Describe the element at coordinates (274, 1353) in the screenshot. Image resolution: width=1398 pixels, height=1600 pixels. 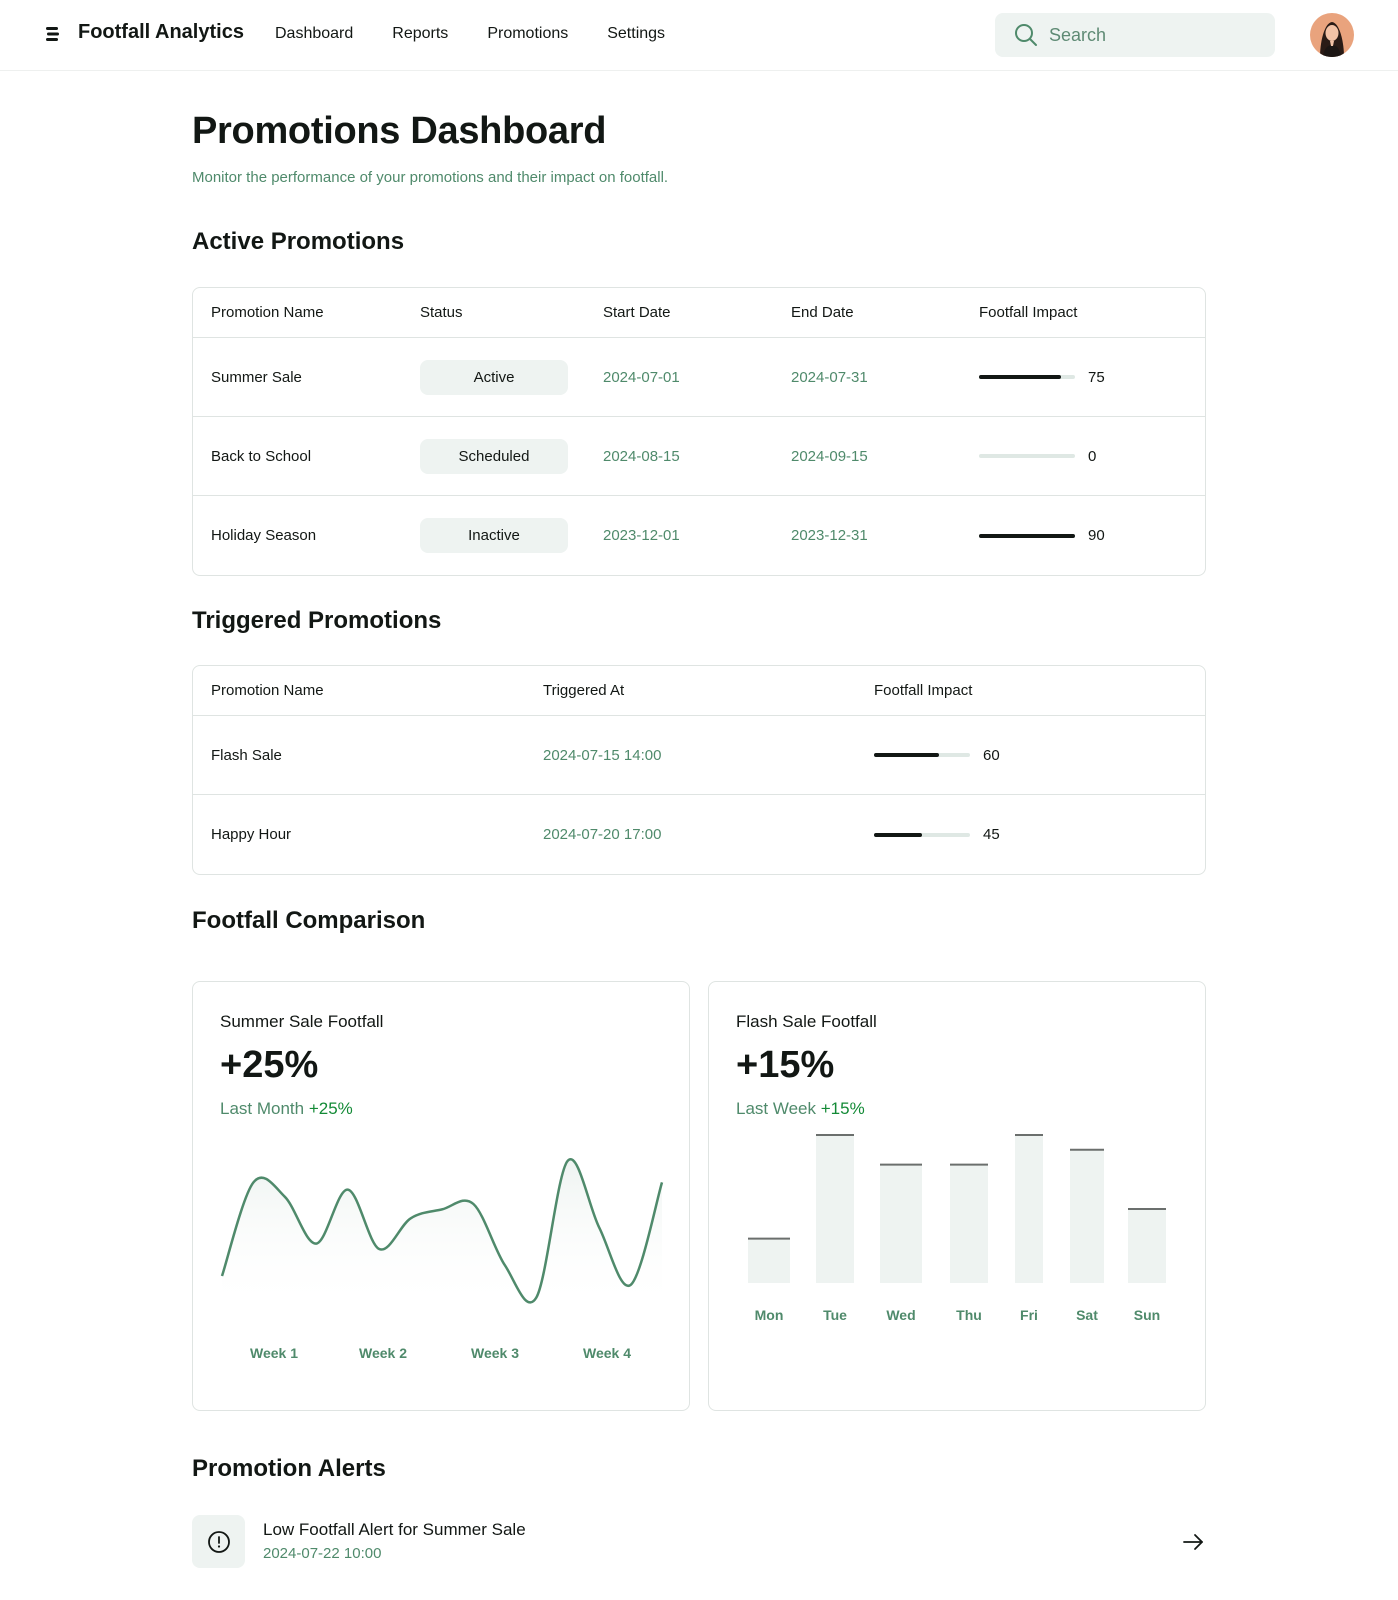
I see `x-tick-label: Week 1` at that location.